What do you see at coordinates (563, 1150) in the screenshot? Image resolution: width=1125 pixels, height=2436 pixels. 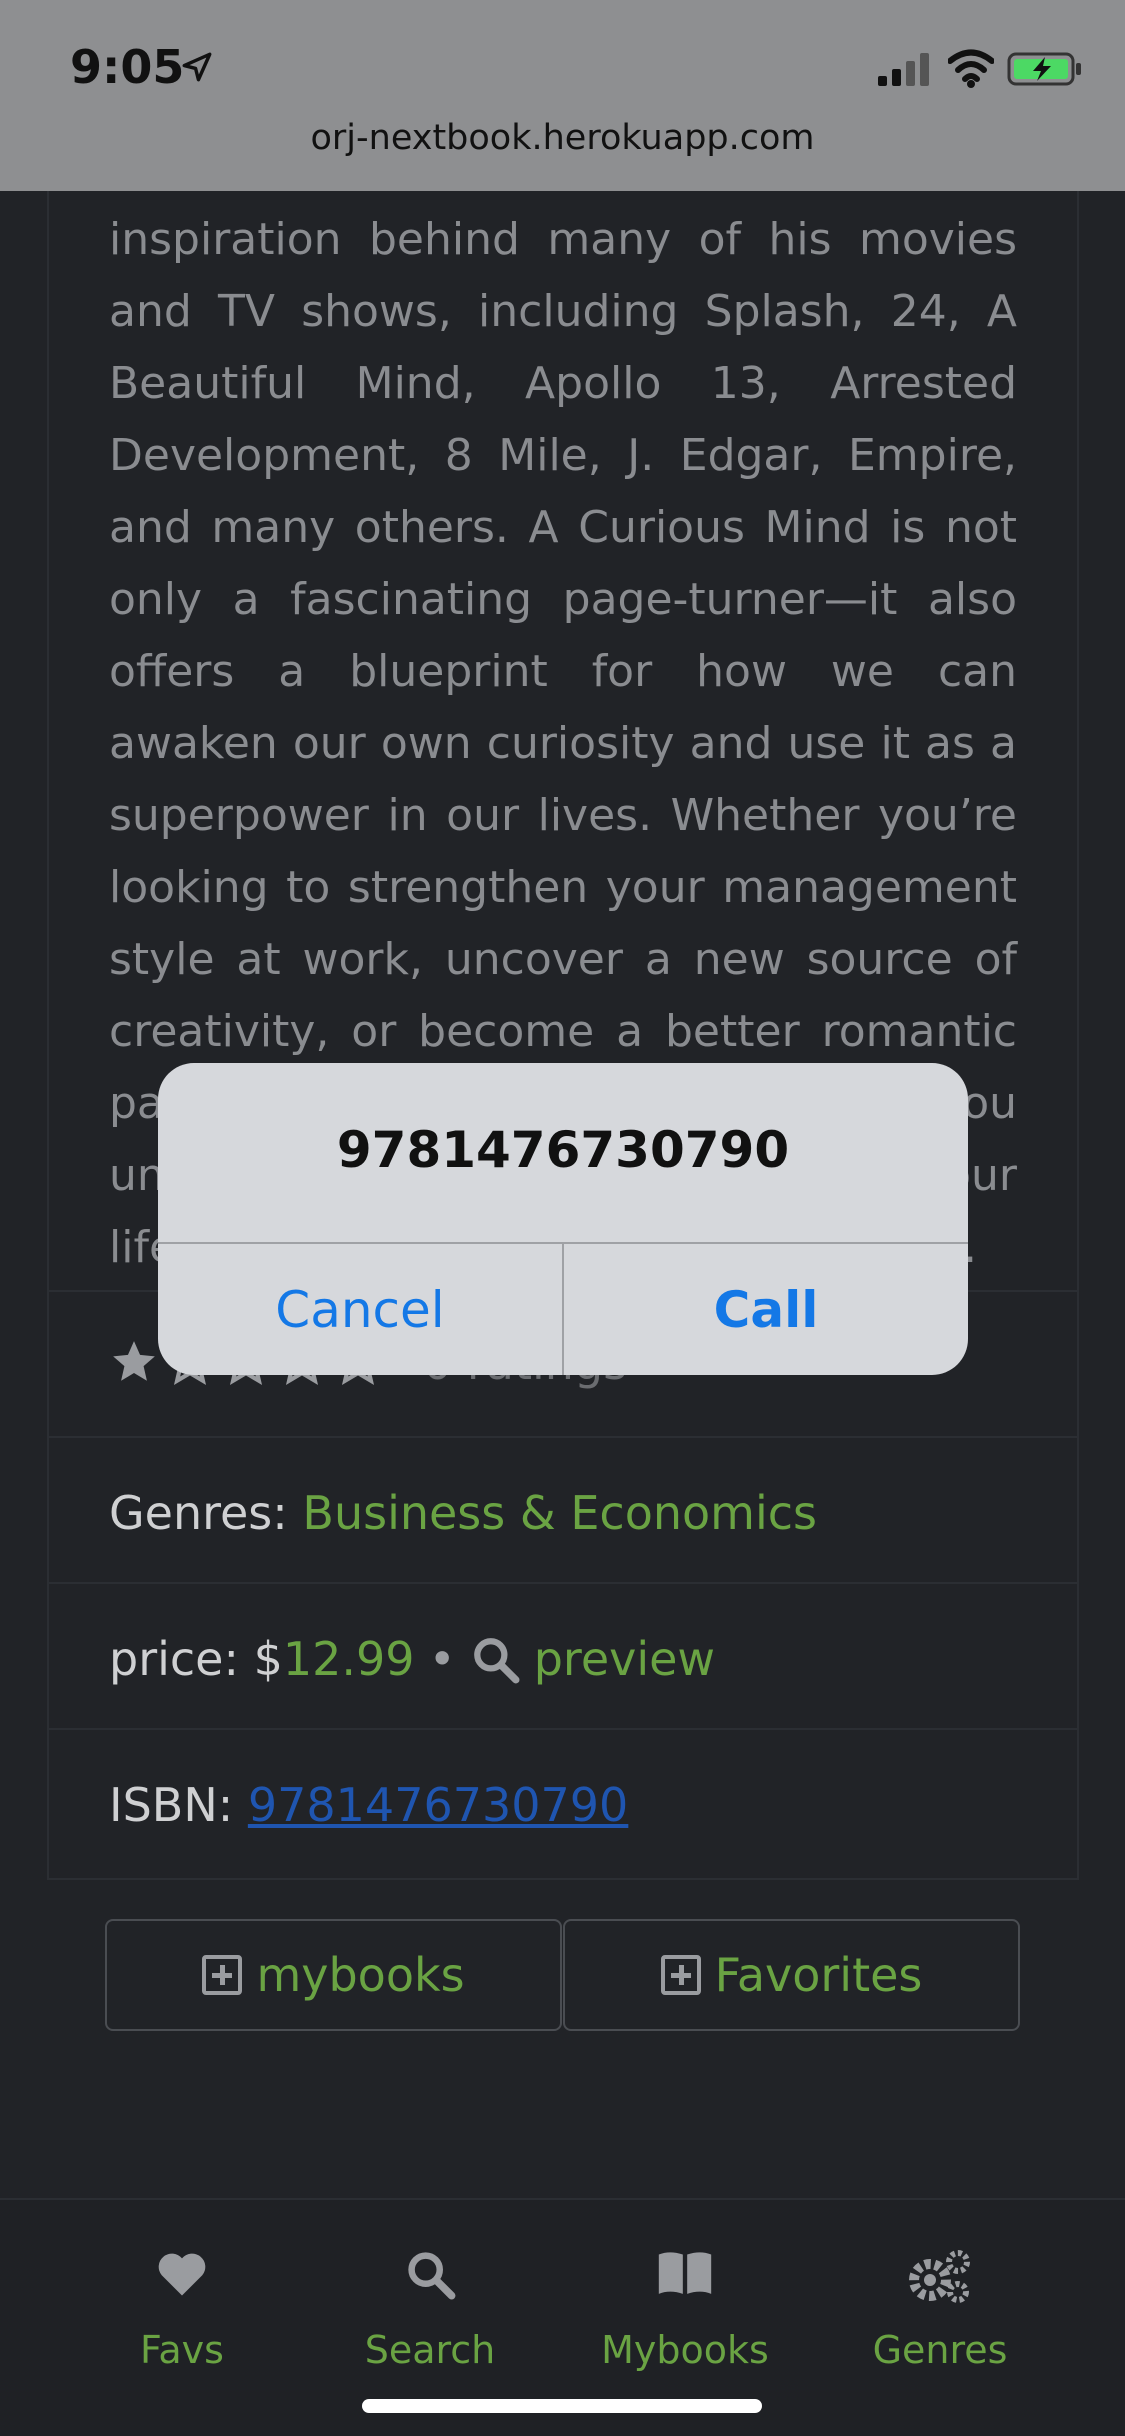 I see `alert-phone-number: 9781476730790` at bounding box center [563, 1150].